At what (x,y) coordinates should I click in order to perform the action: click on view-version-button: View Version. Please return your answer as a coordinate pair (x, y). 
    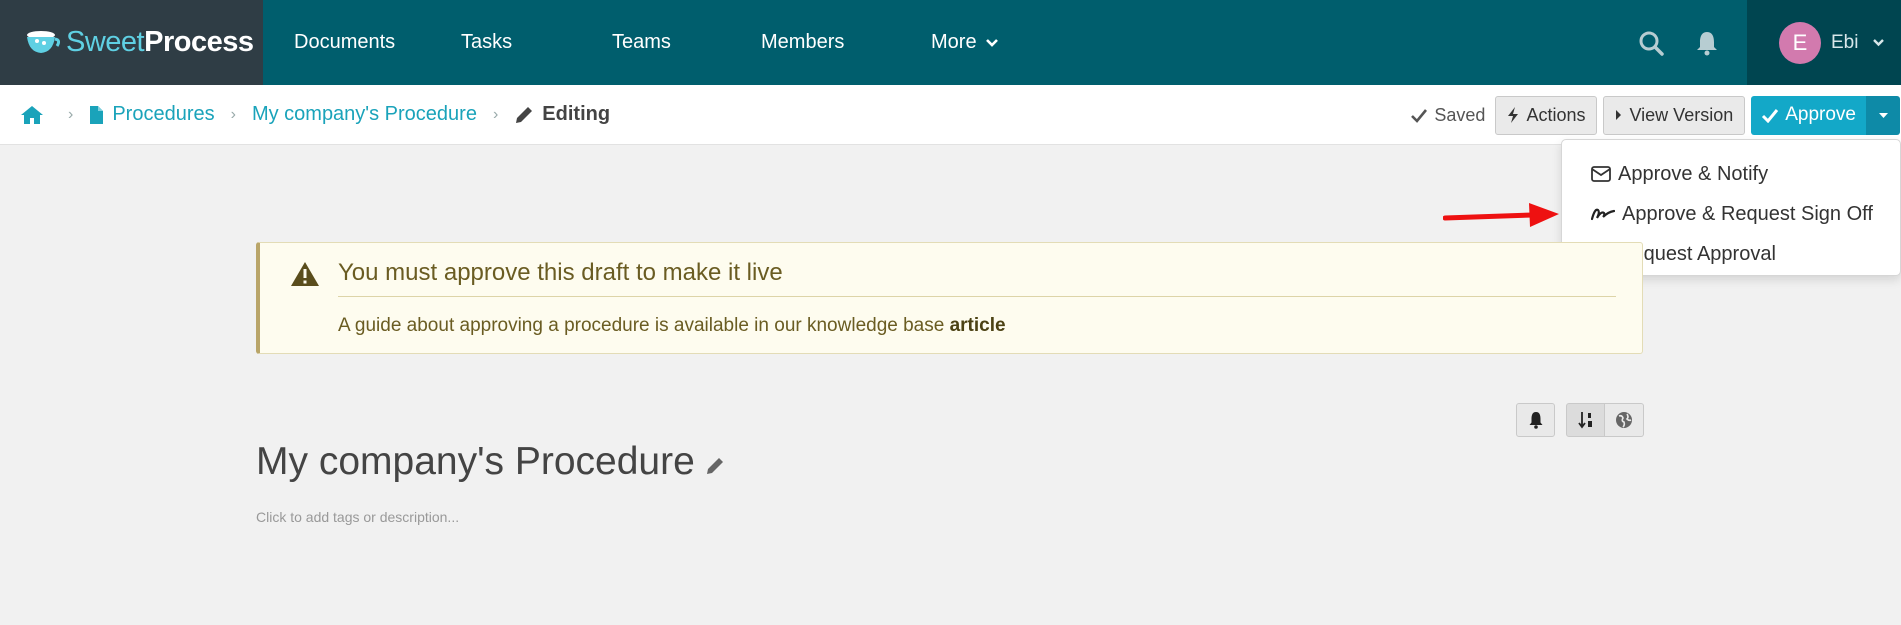
    Looking at the image, I should click on (1674, 115).